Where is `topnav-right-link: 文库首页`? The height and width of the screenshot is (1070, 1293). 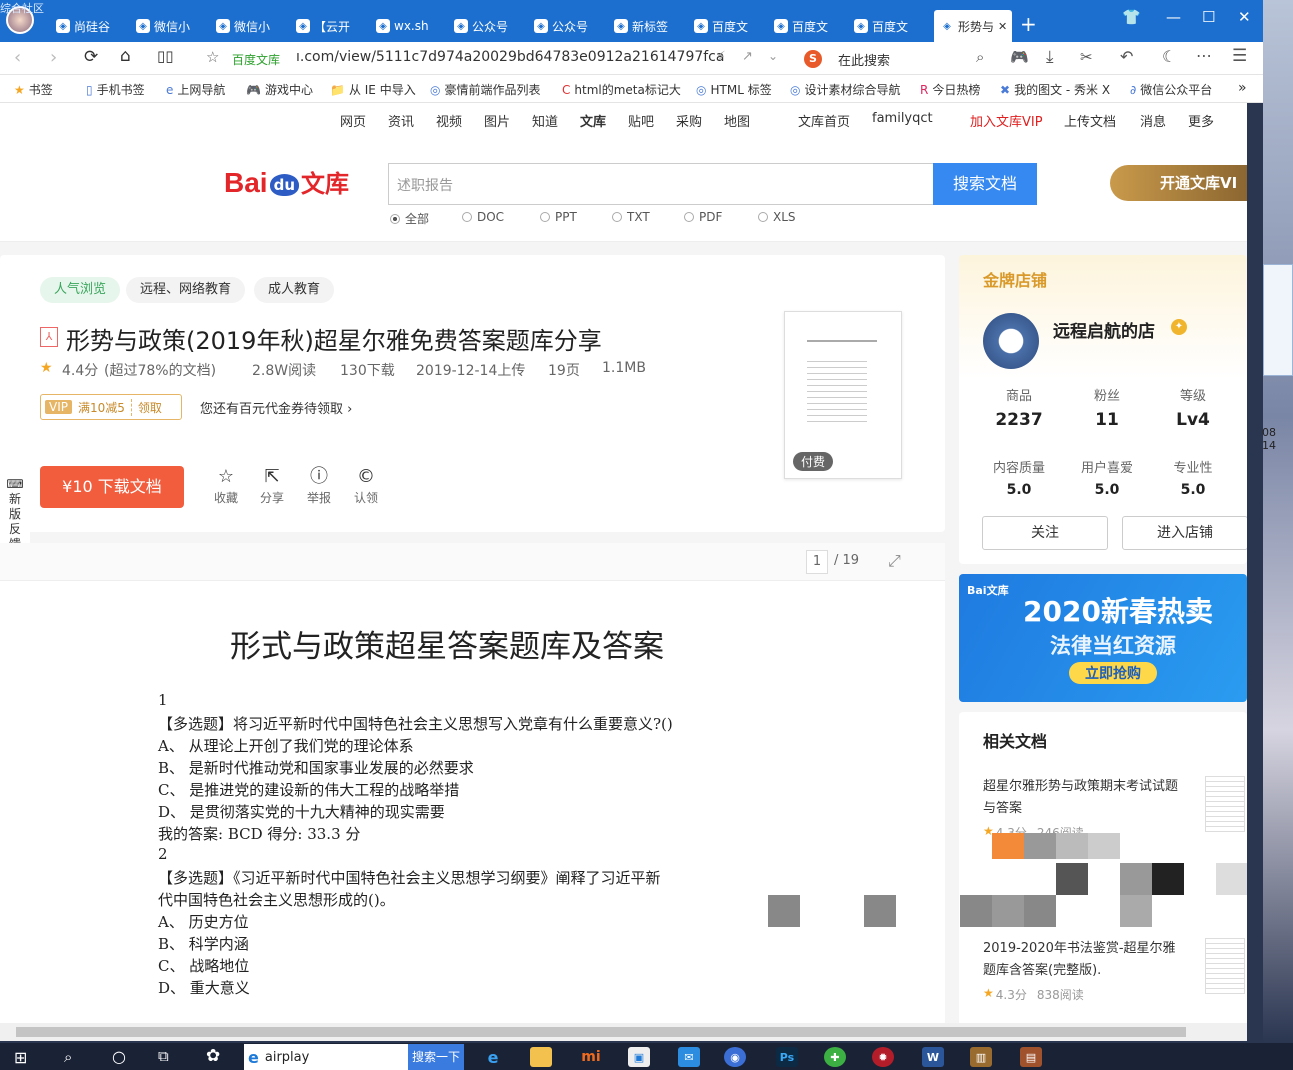
topnav-right-link: 文库首页 is located at coordinates (824, 120).